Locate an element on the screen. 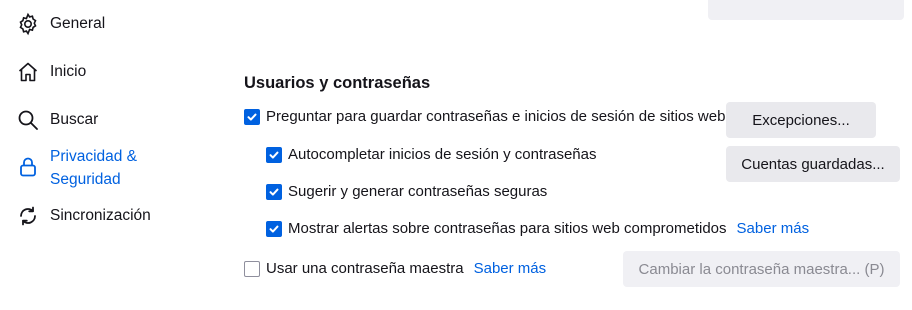  sidebar-item-privacy: Privacidad & Seguridad is located at coordinates (88, 168).